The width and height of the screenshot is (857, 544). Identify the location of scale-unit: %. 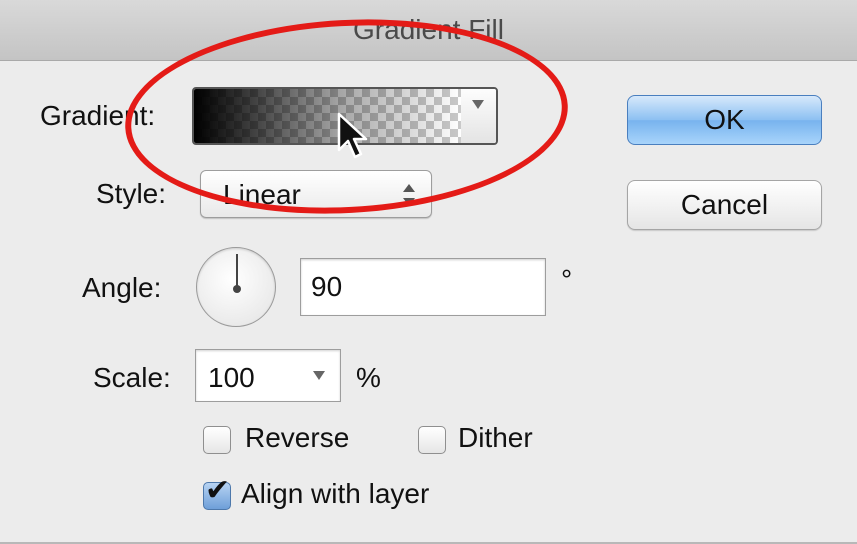
(368, 377).